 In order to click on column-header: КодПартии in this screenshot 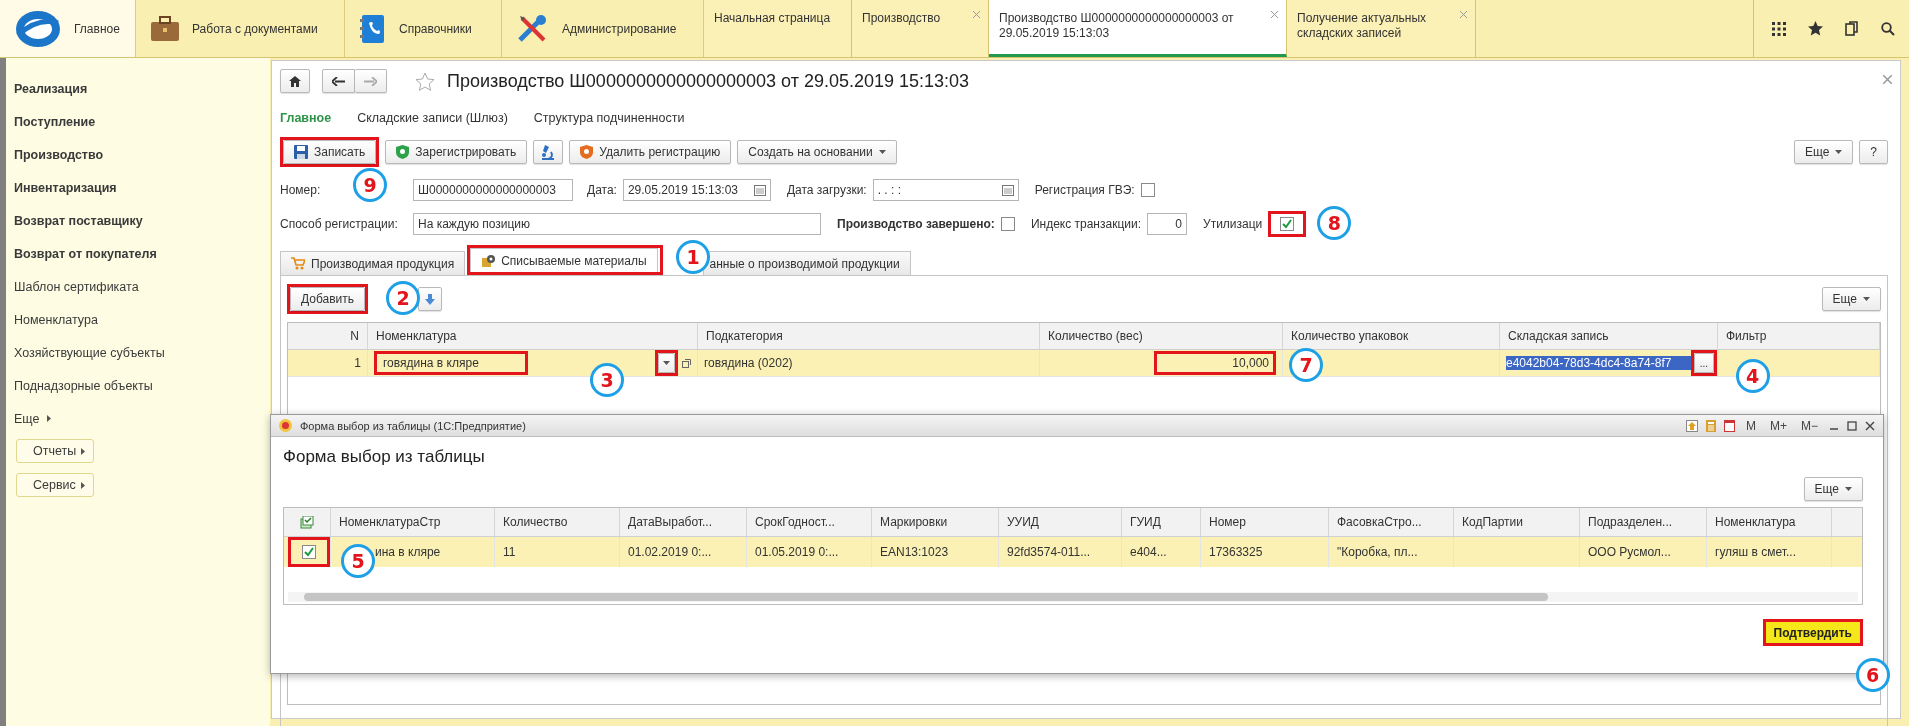, I will do `click(1517, 522)`.